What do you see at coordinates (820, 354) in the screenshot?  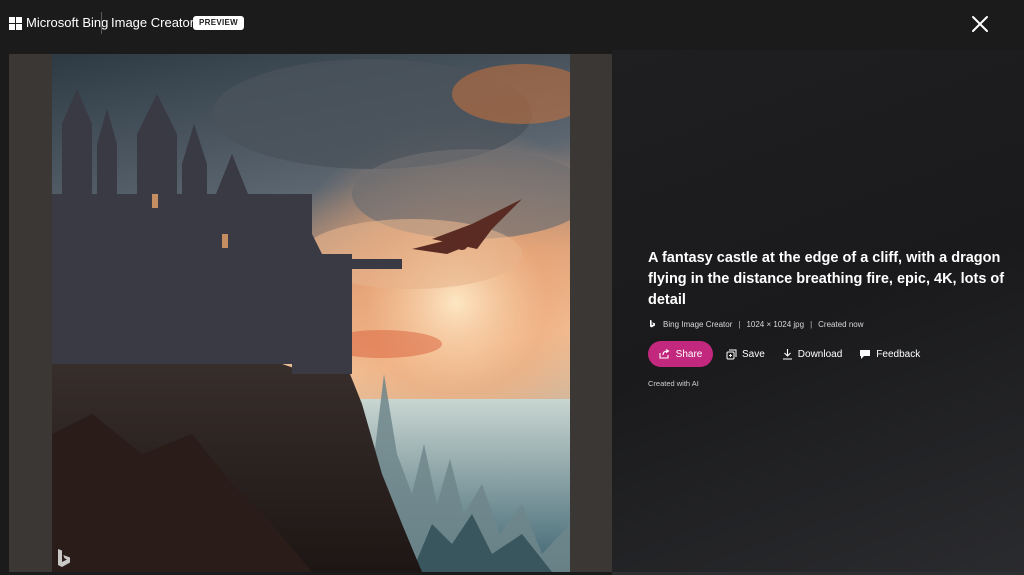 I see `download-label: Download` at bounding box center [820, 354].